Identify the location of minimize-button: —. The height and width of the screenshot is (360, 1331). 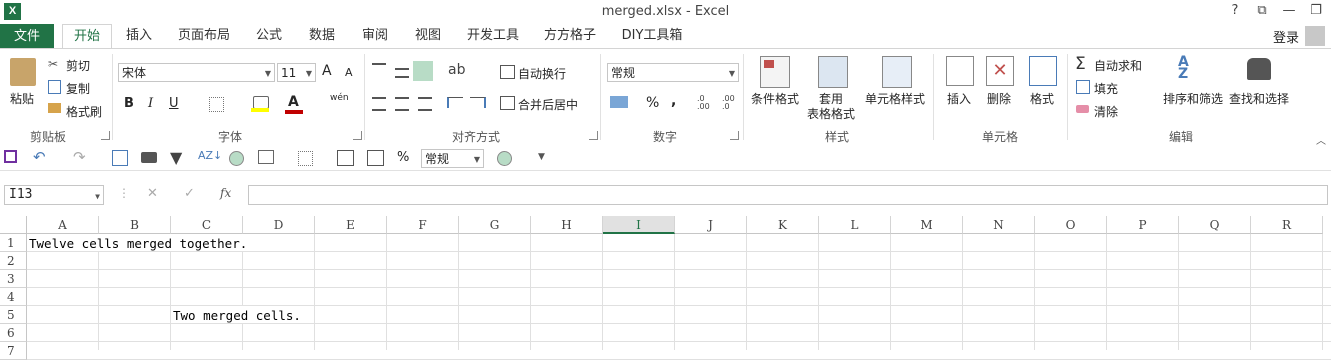
(1289, 11).